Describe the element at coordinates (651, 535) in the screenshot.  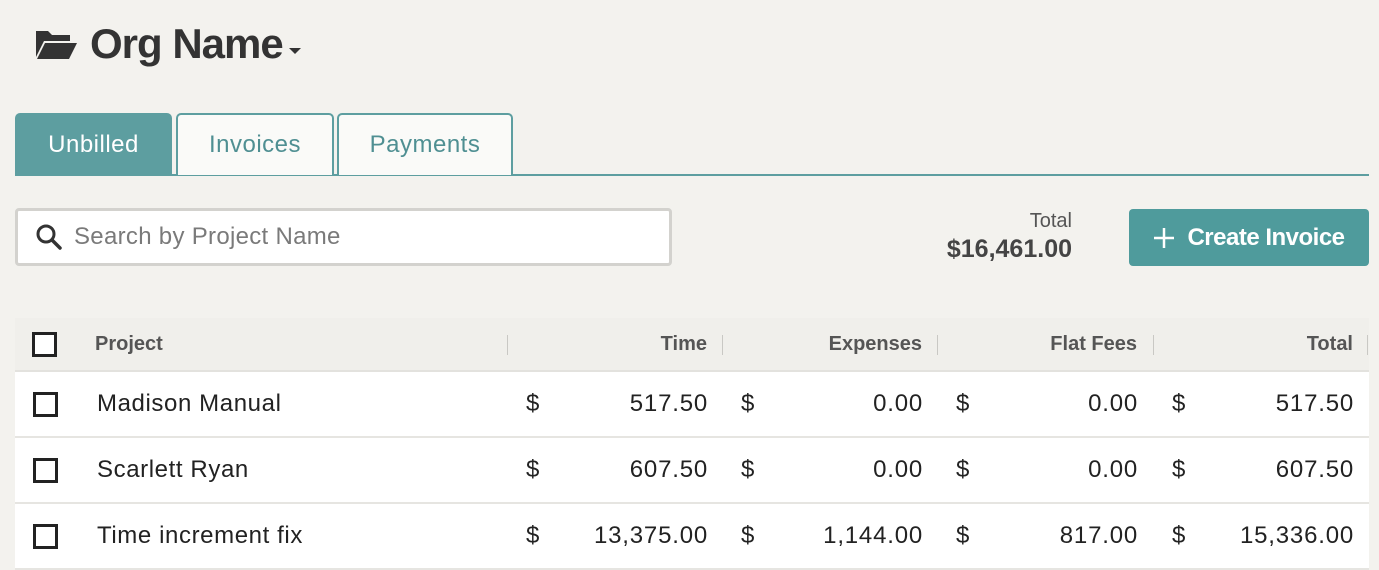
I see `time-value: 13,375.00` at that location.